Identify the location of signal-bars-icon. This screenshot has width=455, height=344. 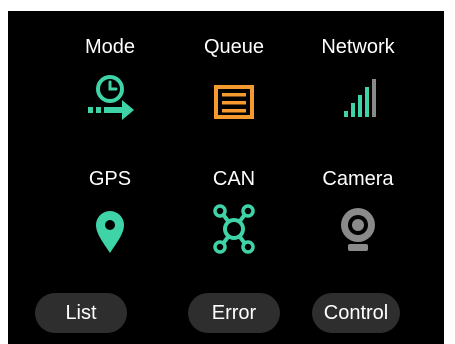
(358, 99).